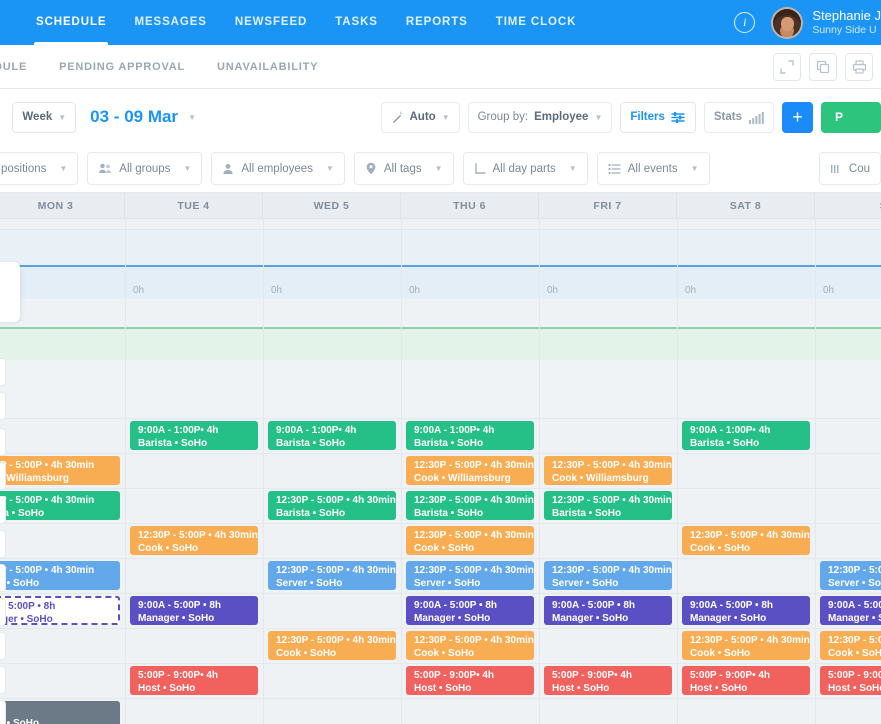  What do you see at coordinates (859, 66) in the screenshot?
I see `print-icon` at bounding box center [859, 66].